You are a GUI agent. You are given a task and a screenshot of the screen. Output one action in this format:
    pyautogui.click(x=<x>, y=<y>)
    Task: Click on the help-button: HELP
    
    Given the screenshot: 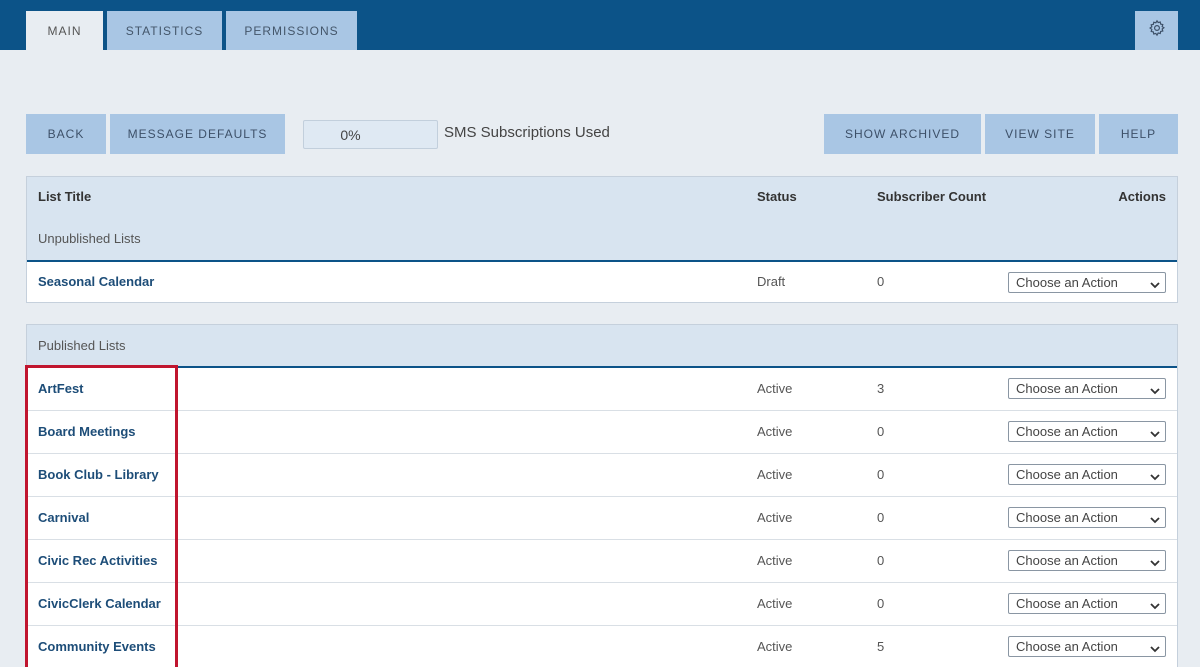 What is the action you would take?
    pyautogui.click(x=1138, y=134)
    